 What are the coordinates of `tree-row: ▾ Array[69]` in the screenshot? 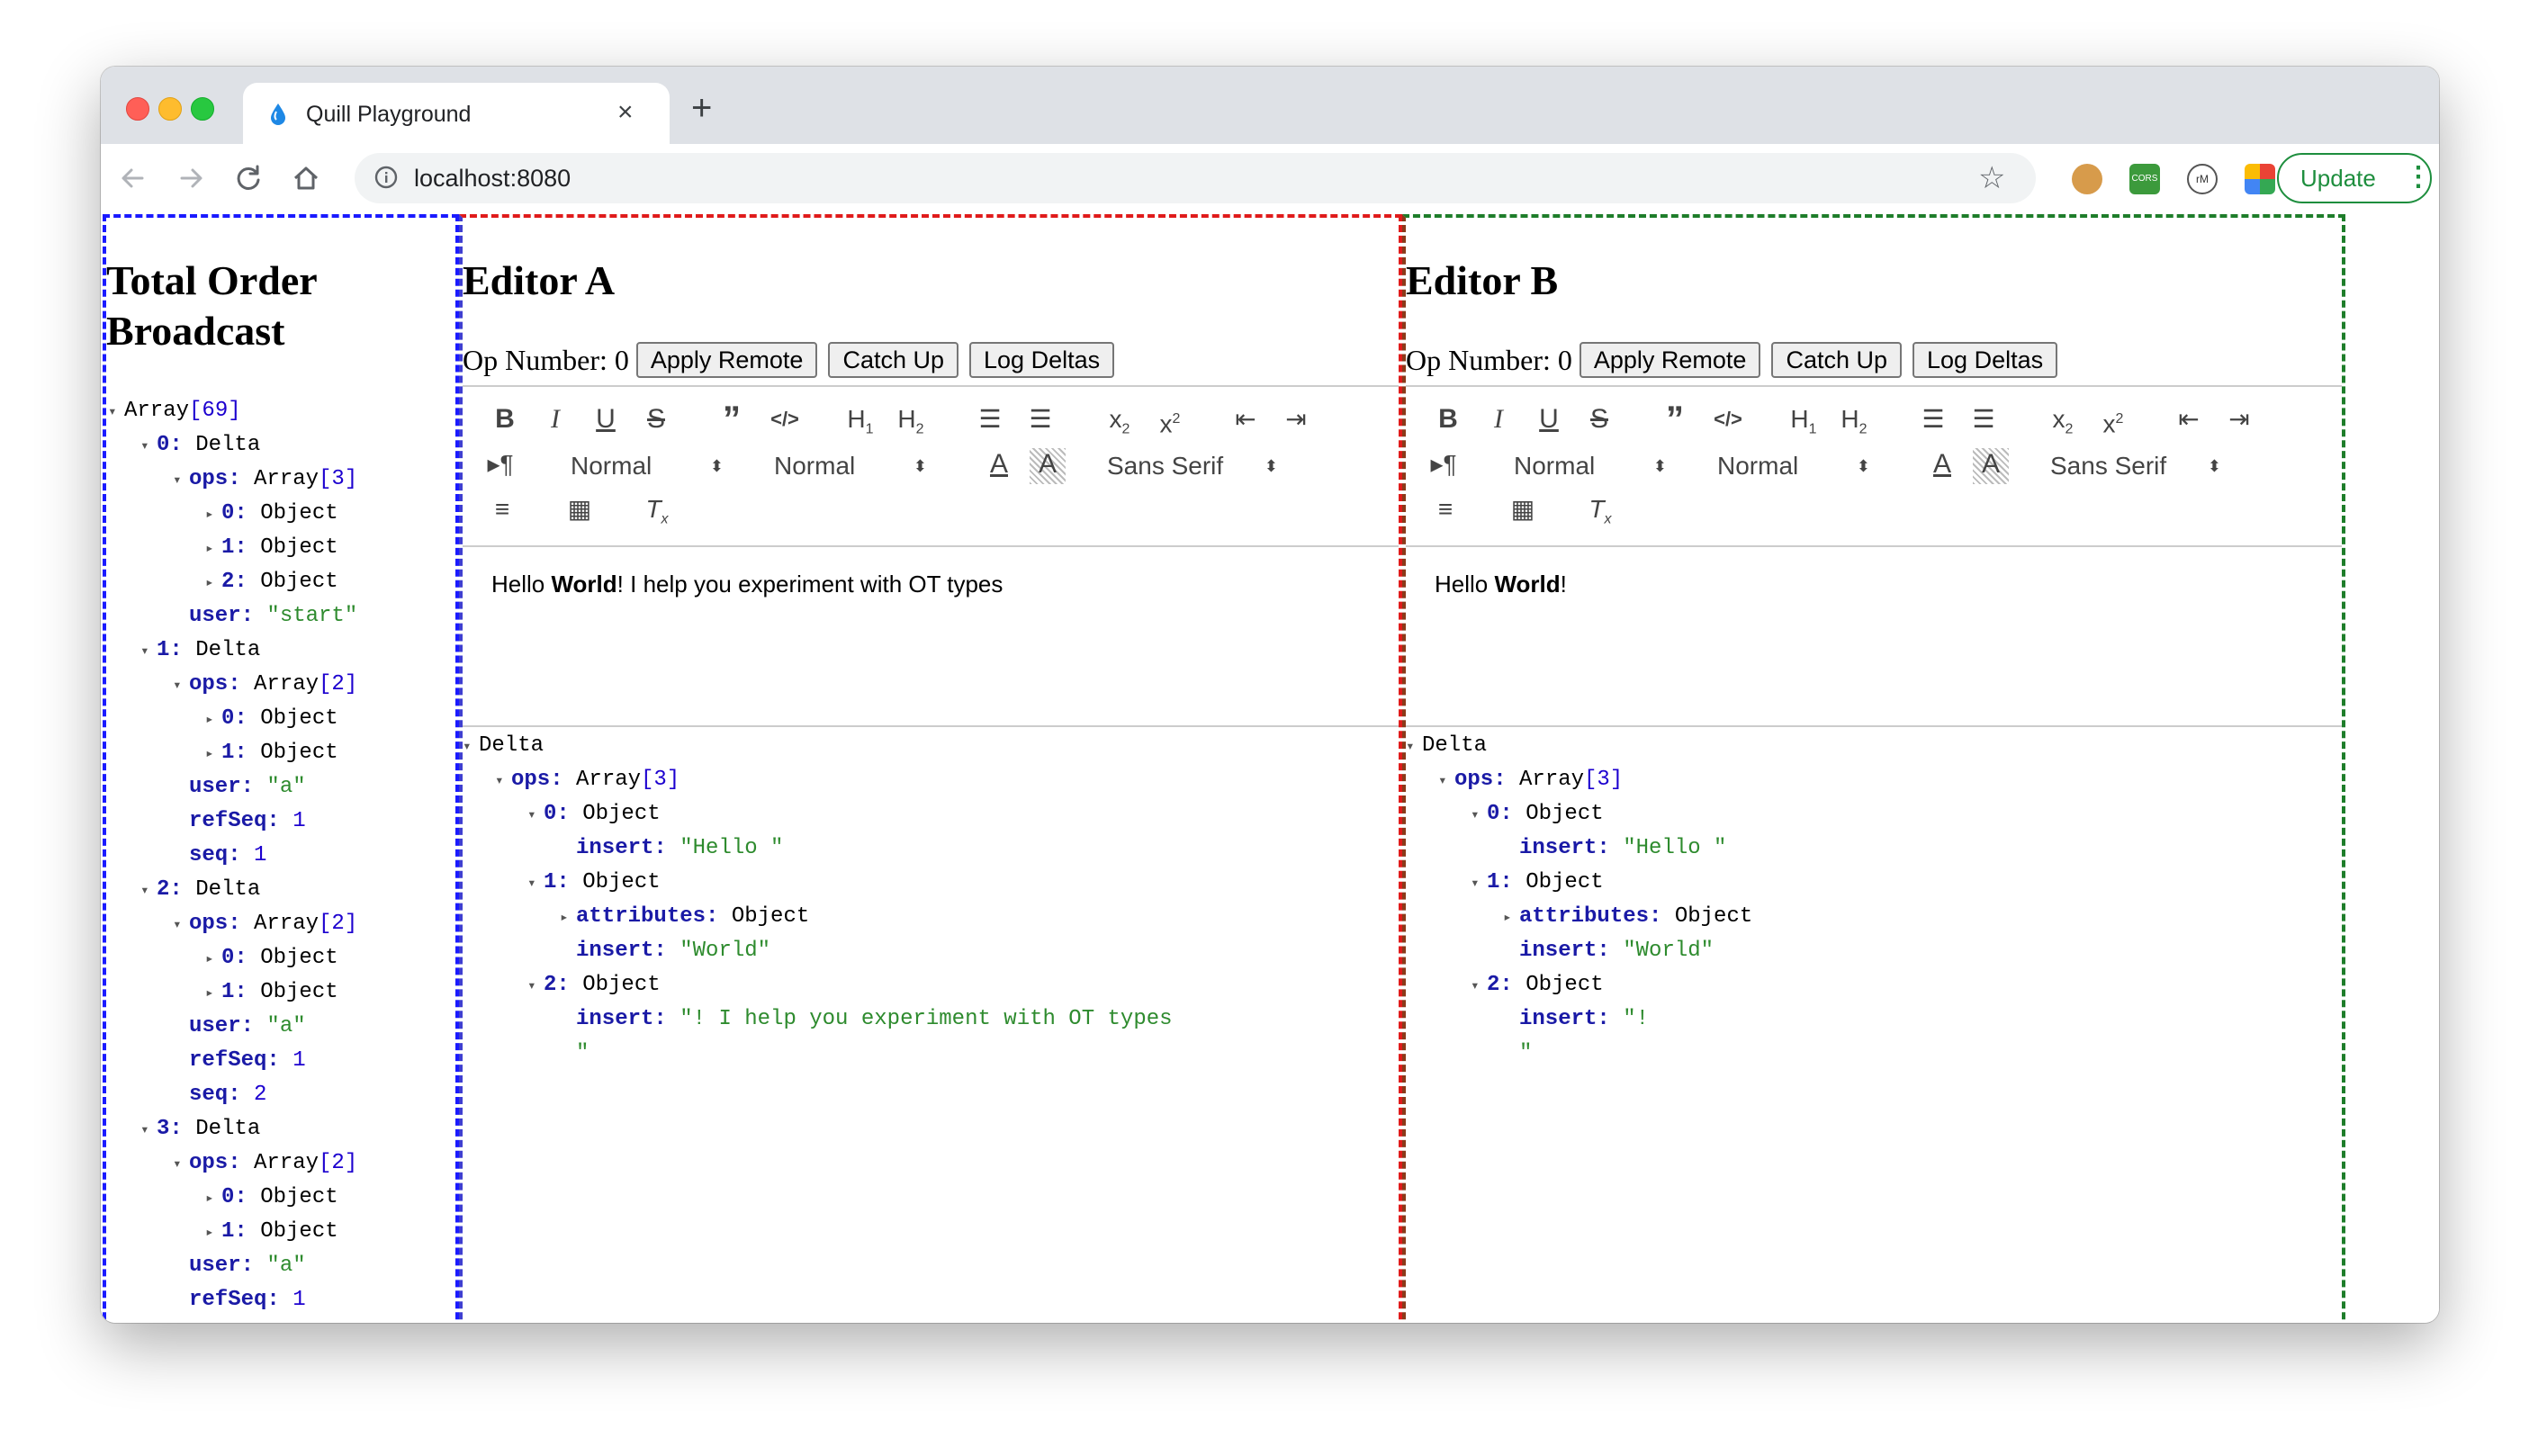 It's located at (174, 411).